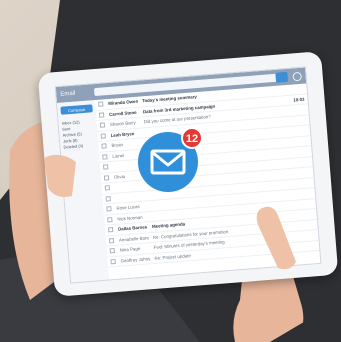  I want to click on compose-button: Compose, so click(76, 109).